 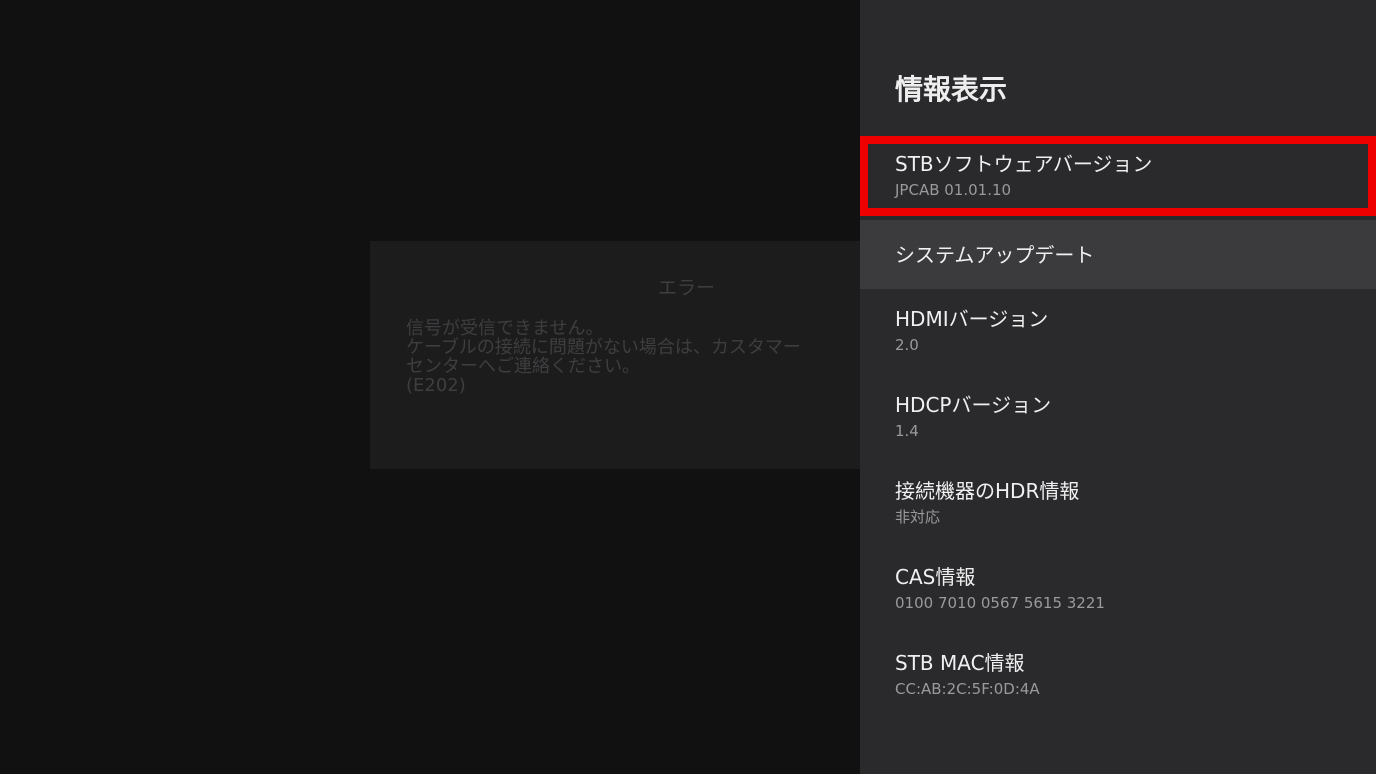 I want to click on menu-item-value: 2.0, so click(x=907, y=345).